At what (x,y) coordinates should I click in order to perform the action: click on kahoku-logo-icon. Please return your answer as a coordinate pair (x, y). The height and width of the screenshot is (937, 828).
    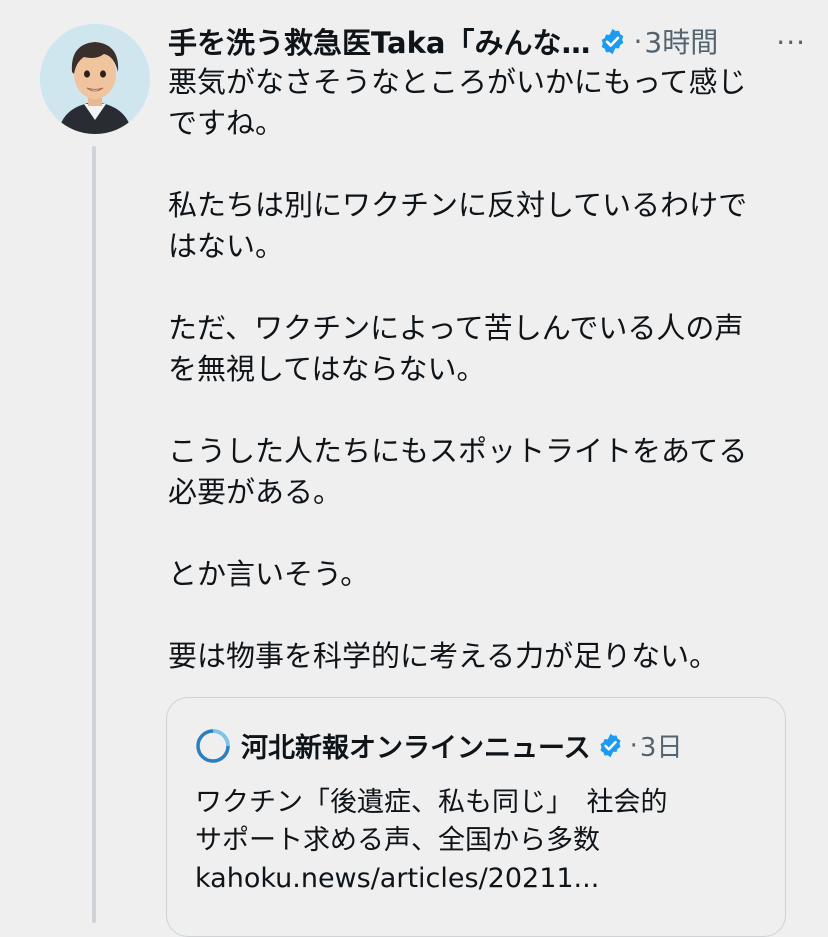
    Looking at the image, I should click on (213, 745).